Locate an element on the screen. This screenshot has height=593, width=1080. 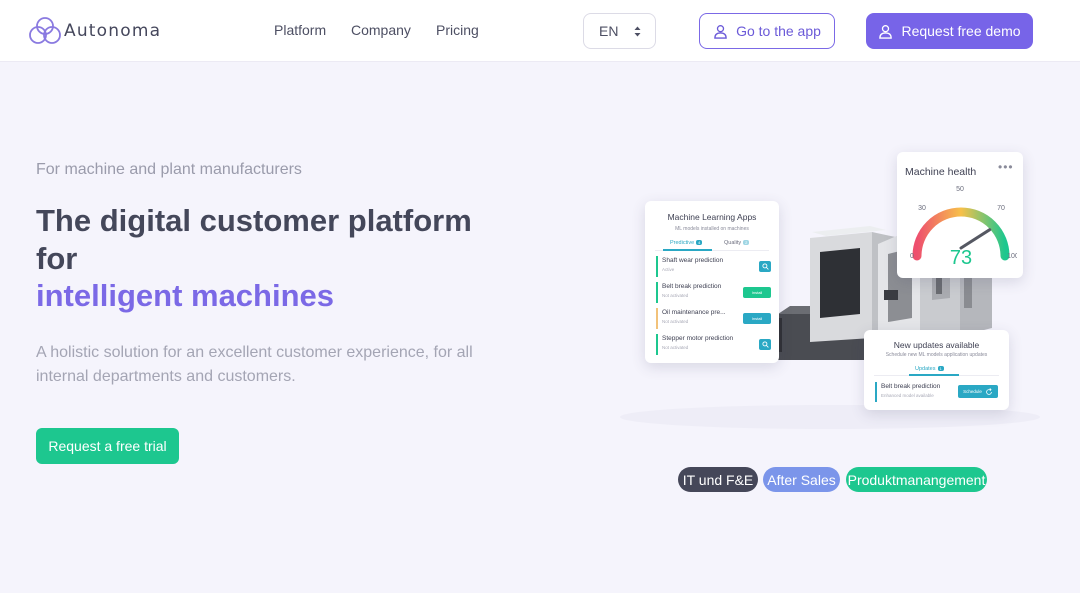
gauge-tick-100: 100 is located at coordinates (1012, 256).